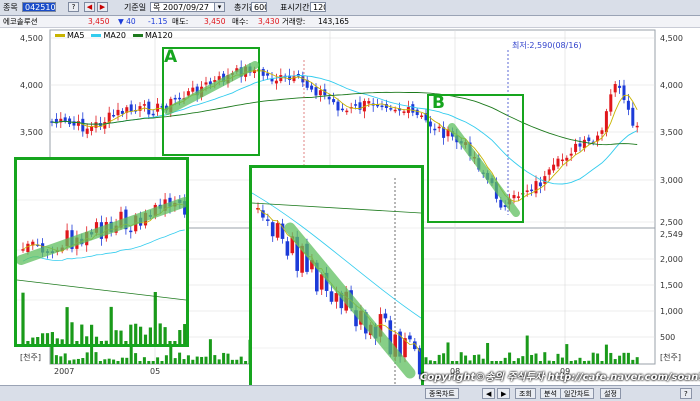  What do you see at coordinates (295, 7) in the screenshot?
I see `display-label: 표시기간` at bounding box center [295, 7].